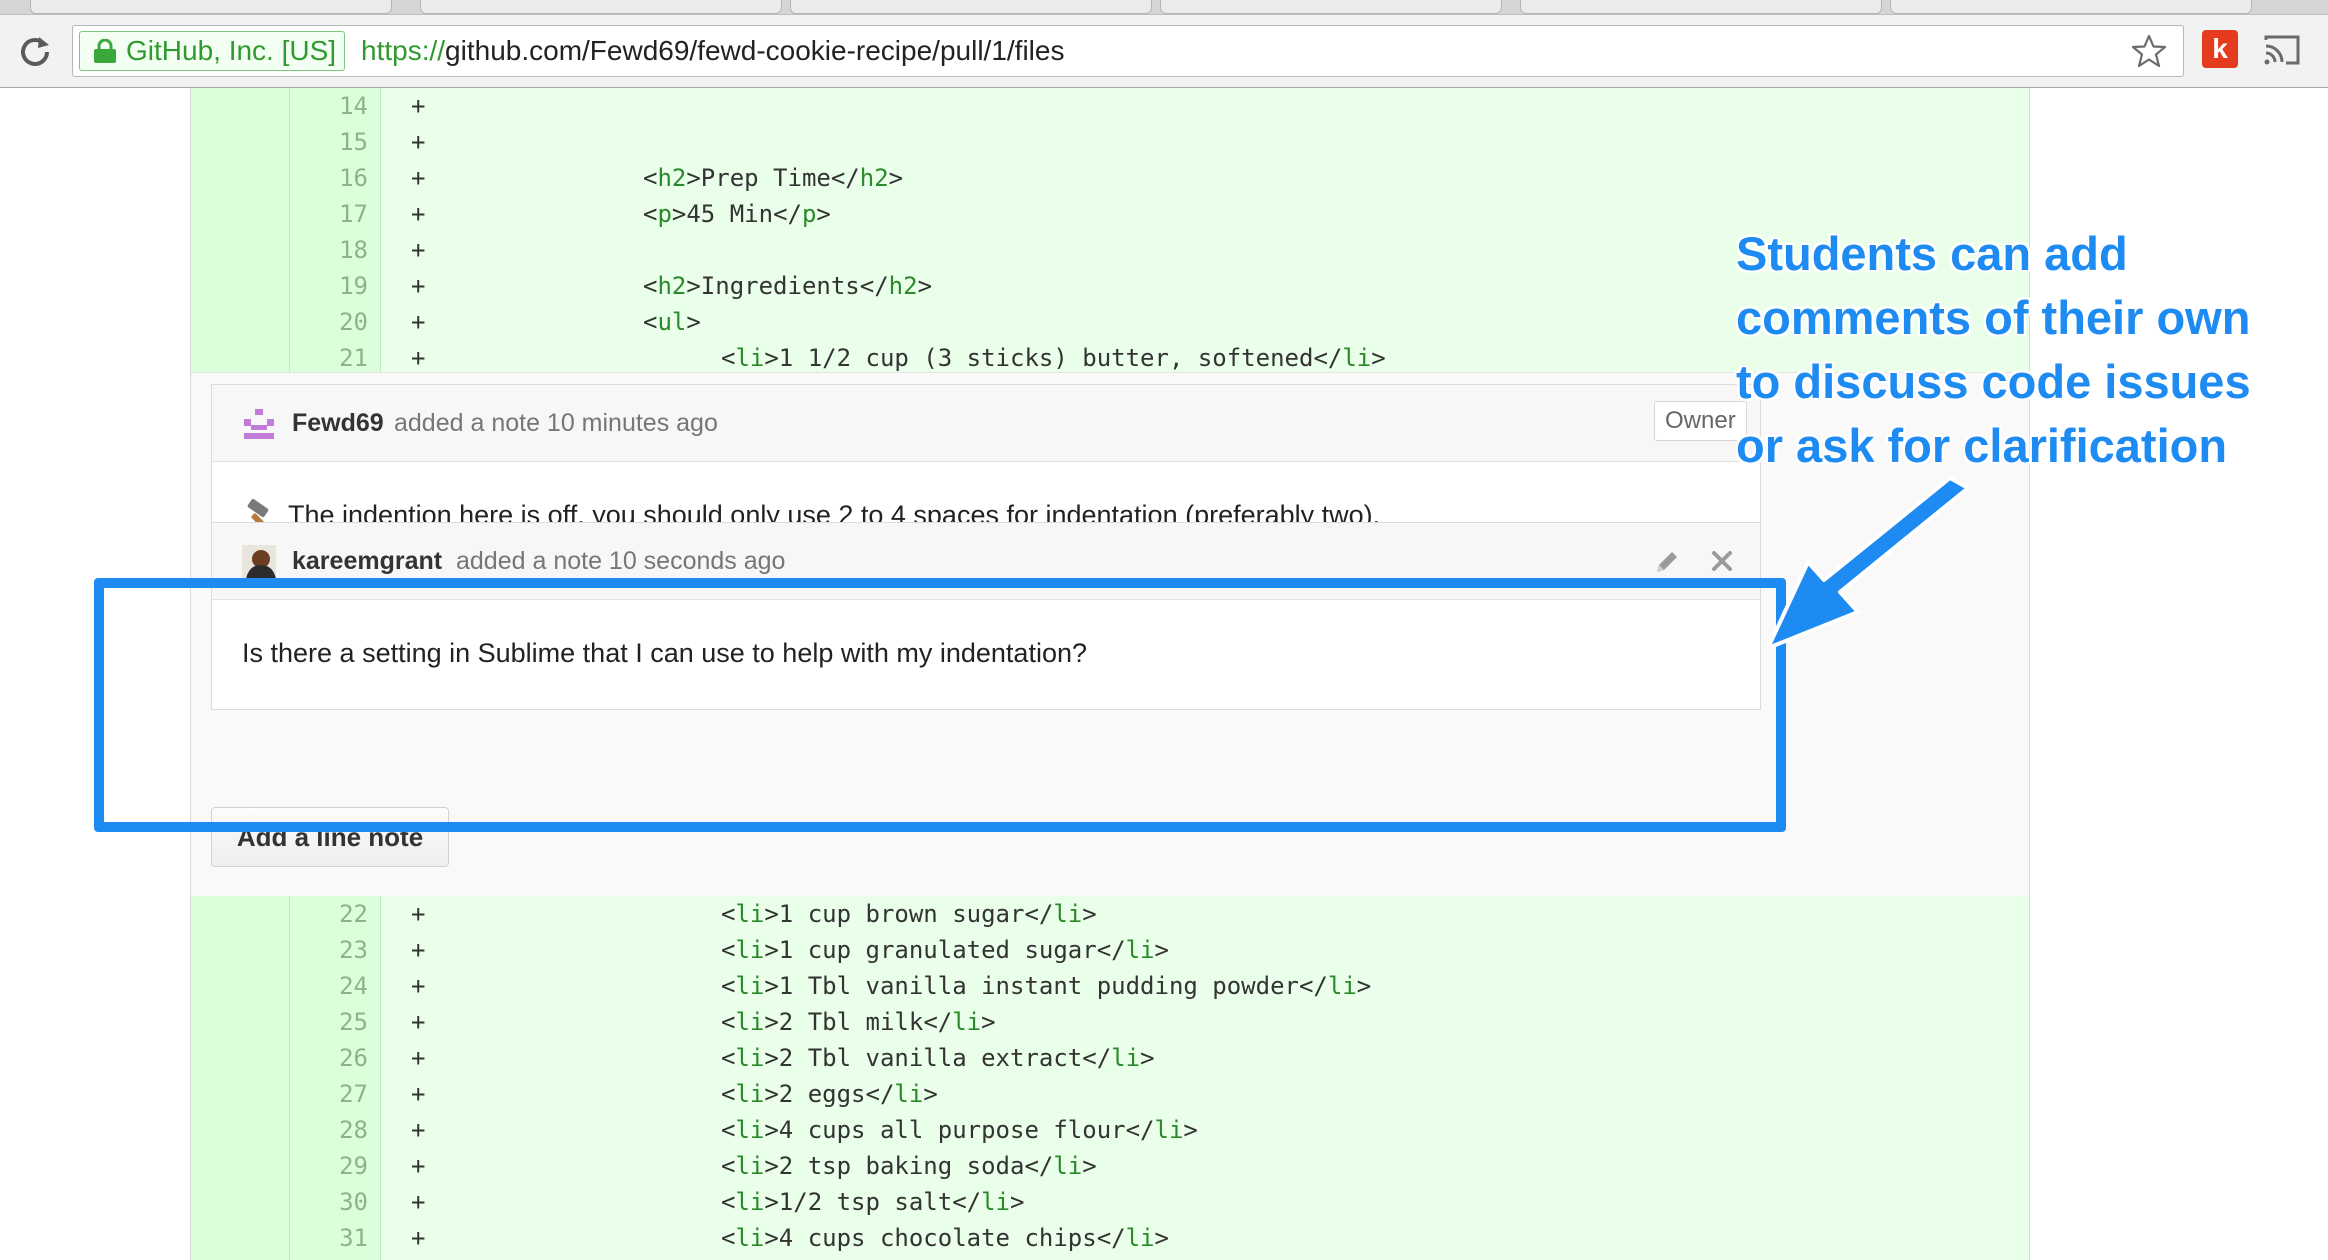  Describe the element at coordinates (231, 50) in the screenshot. I see `ev-certificate-label: GitHub, Inc. [US]` at that location.